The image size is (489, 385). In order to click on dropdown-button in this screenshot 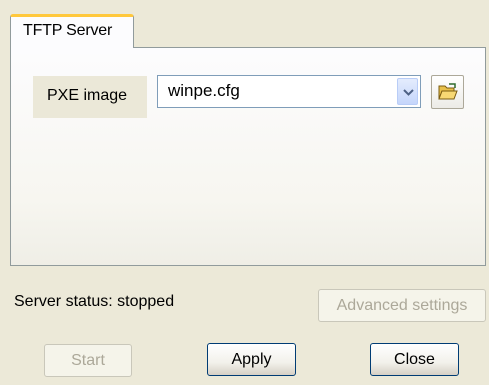, I will do `click(407, 91)`.